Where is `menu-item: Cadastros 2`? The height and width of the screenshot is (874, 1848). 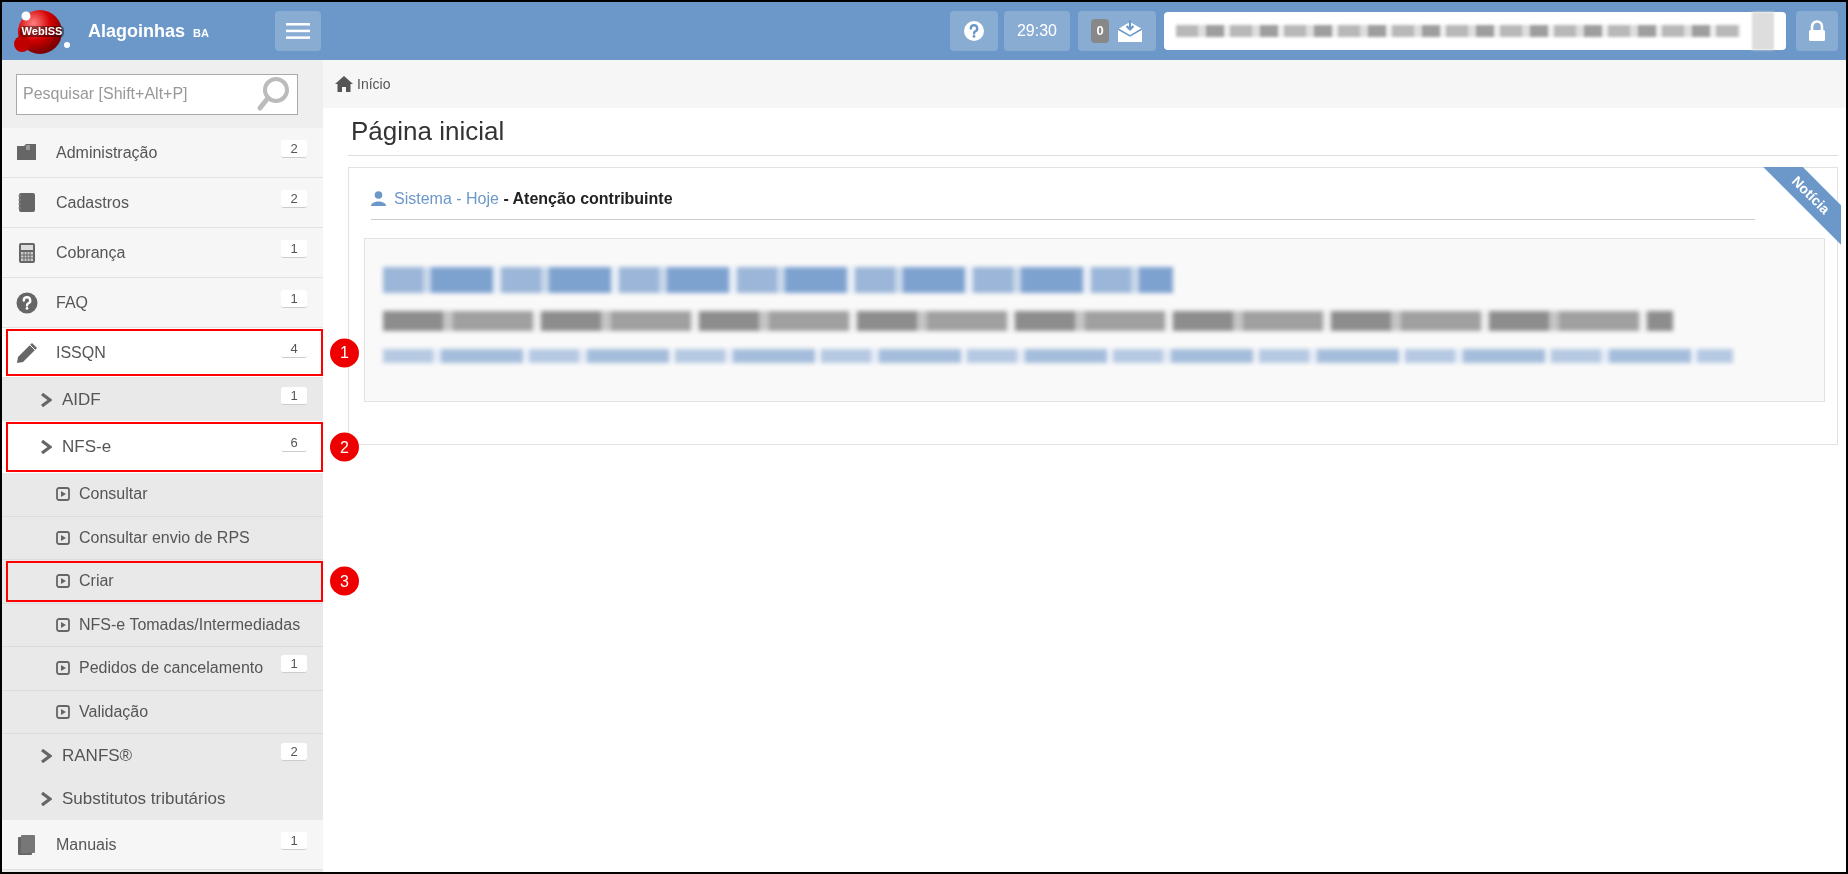
menu-item: Cadastros 2 is located at coordinates (162, 203).